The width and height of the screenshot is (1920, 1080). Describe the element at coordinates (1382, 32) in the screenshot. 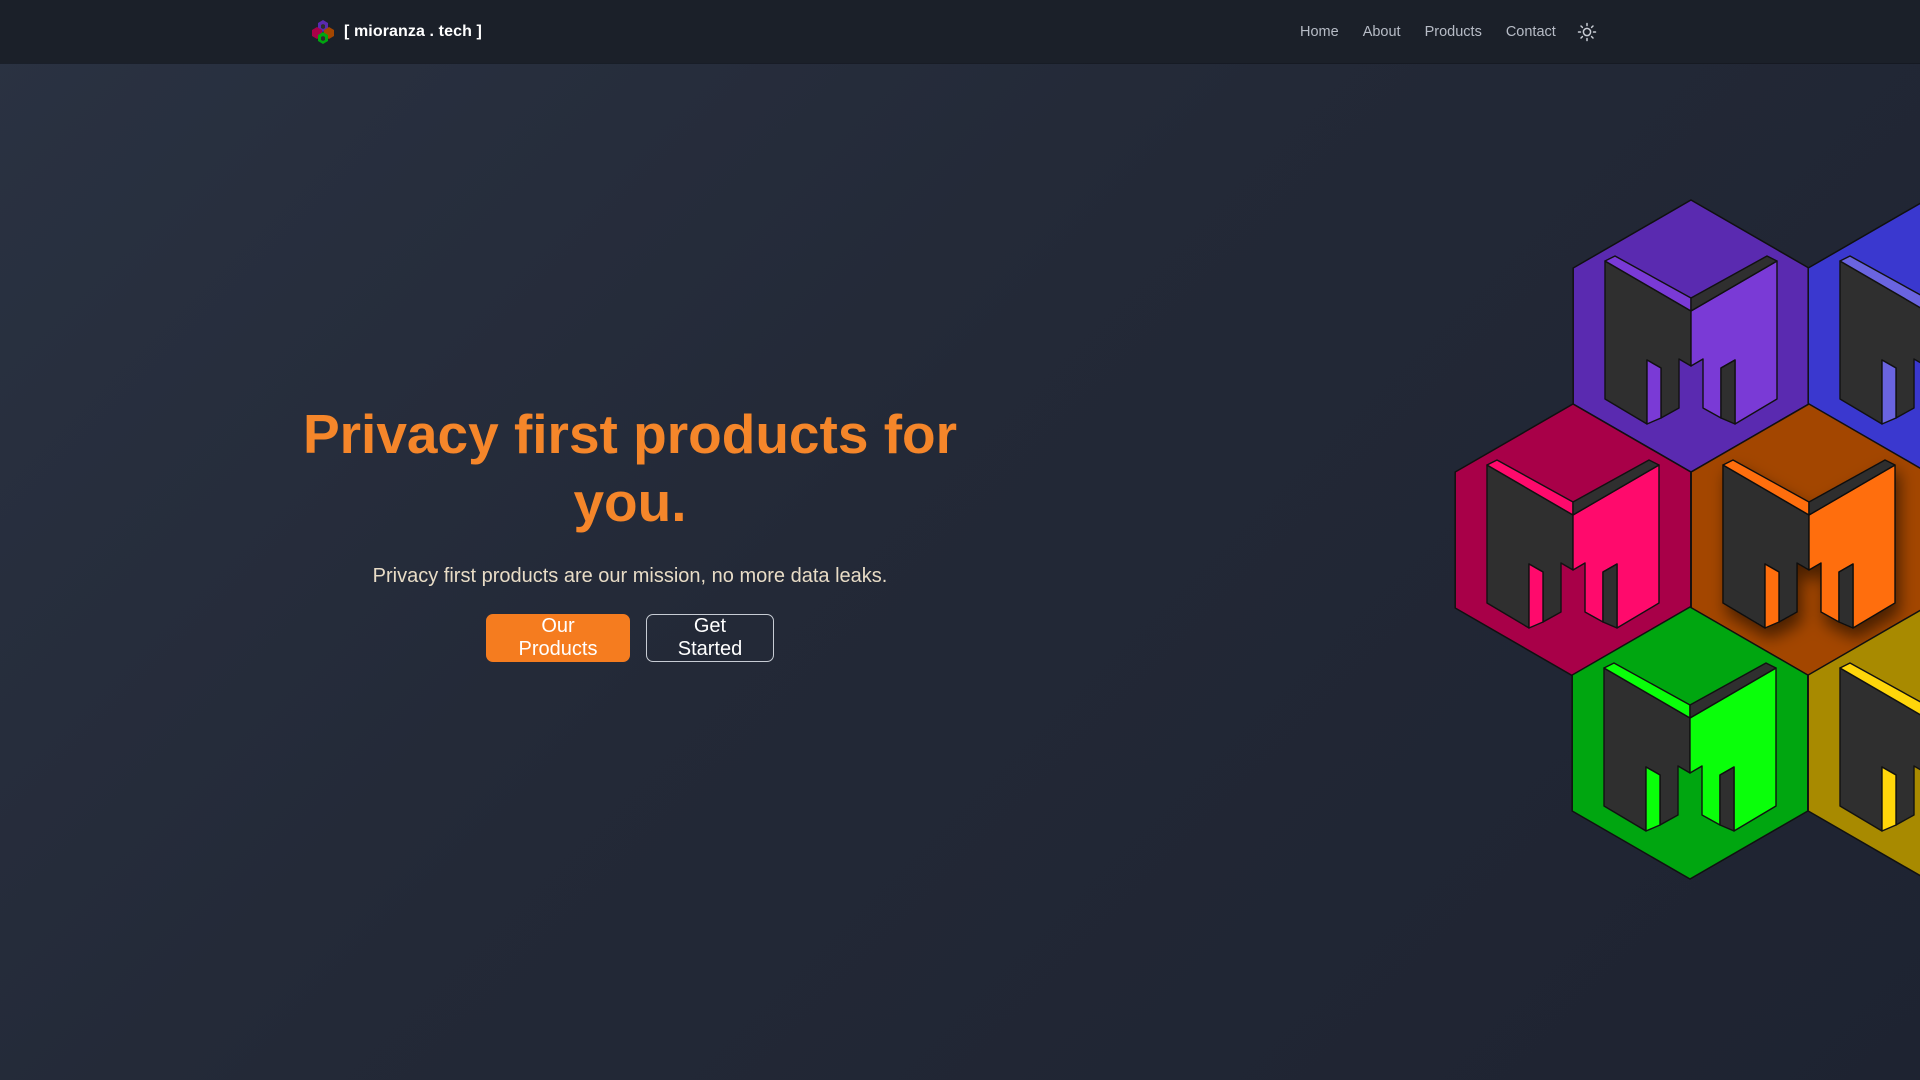

I see `nav-link-about: About` at that location.